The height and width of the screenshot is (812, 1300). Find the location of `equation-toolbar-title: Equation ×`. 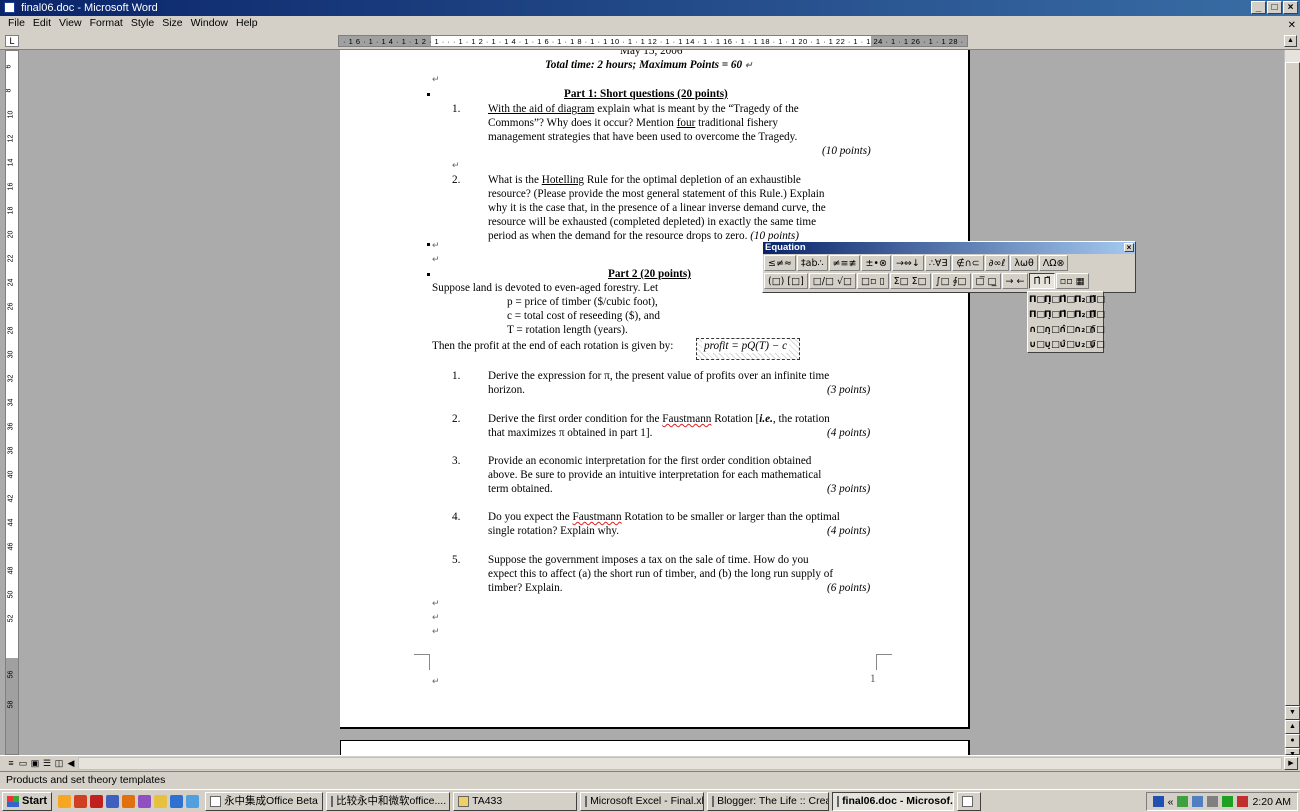

equation-toolbar-title: Equation × is located at coordinates (949, 248).